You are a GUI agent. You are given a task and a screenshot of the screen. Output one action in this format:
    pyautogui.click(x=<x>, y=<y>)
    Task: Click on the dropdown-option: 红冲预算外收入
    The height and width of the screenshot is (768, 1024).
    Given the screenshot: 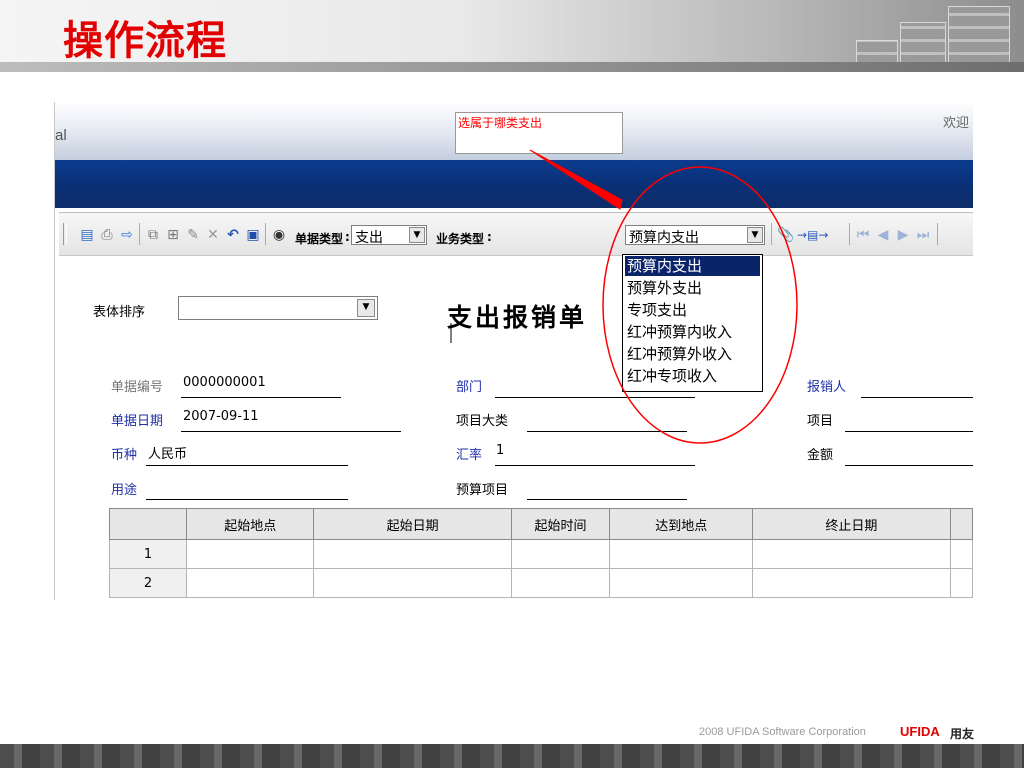 What is the action you would take?
    pyautogui.click(x=692, y=354)
    